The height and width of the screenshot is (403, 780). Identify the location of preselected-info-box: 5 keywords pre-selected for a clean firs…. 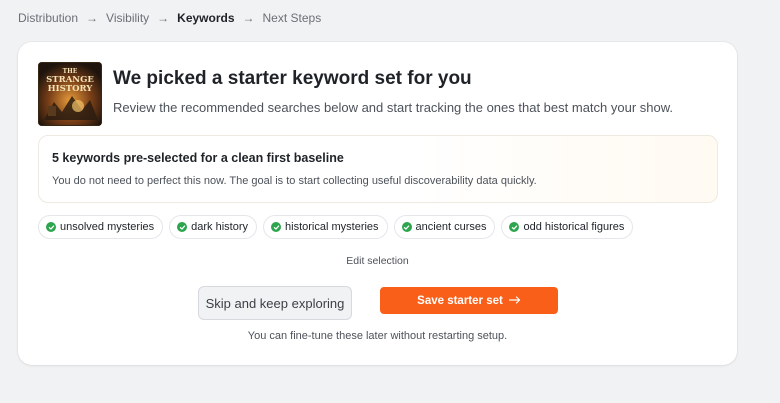
(378, 169).